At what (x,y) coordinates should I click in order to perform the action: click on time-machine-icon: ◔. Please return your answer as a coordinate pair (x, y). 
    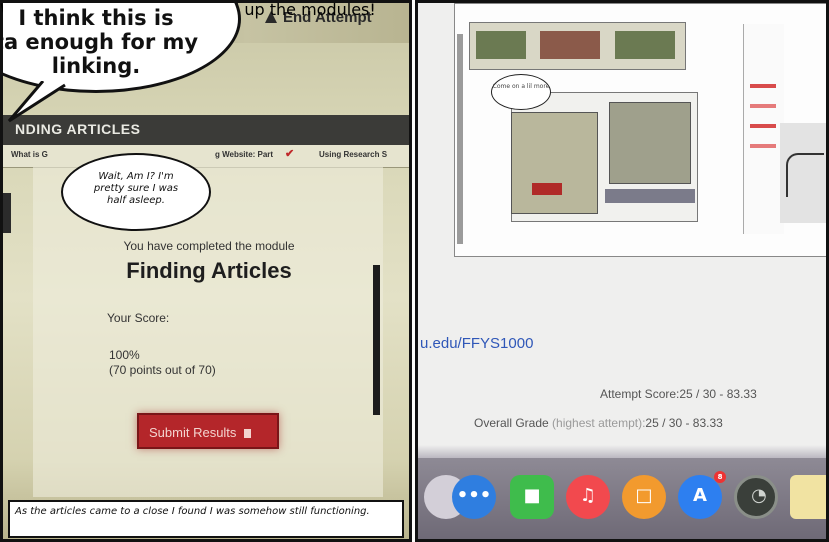
    Looking at the image, I should click on (756, 497).